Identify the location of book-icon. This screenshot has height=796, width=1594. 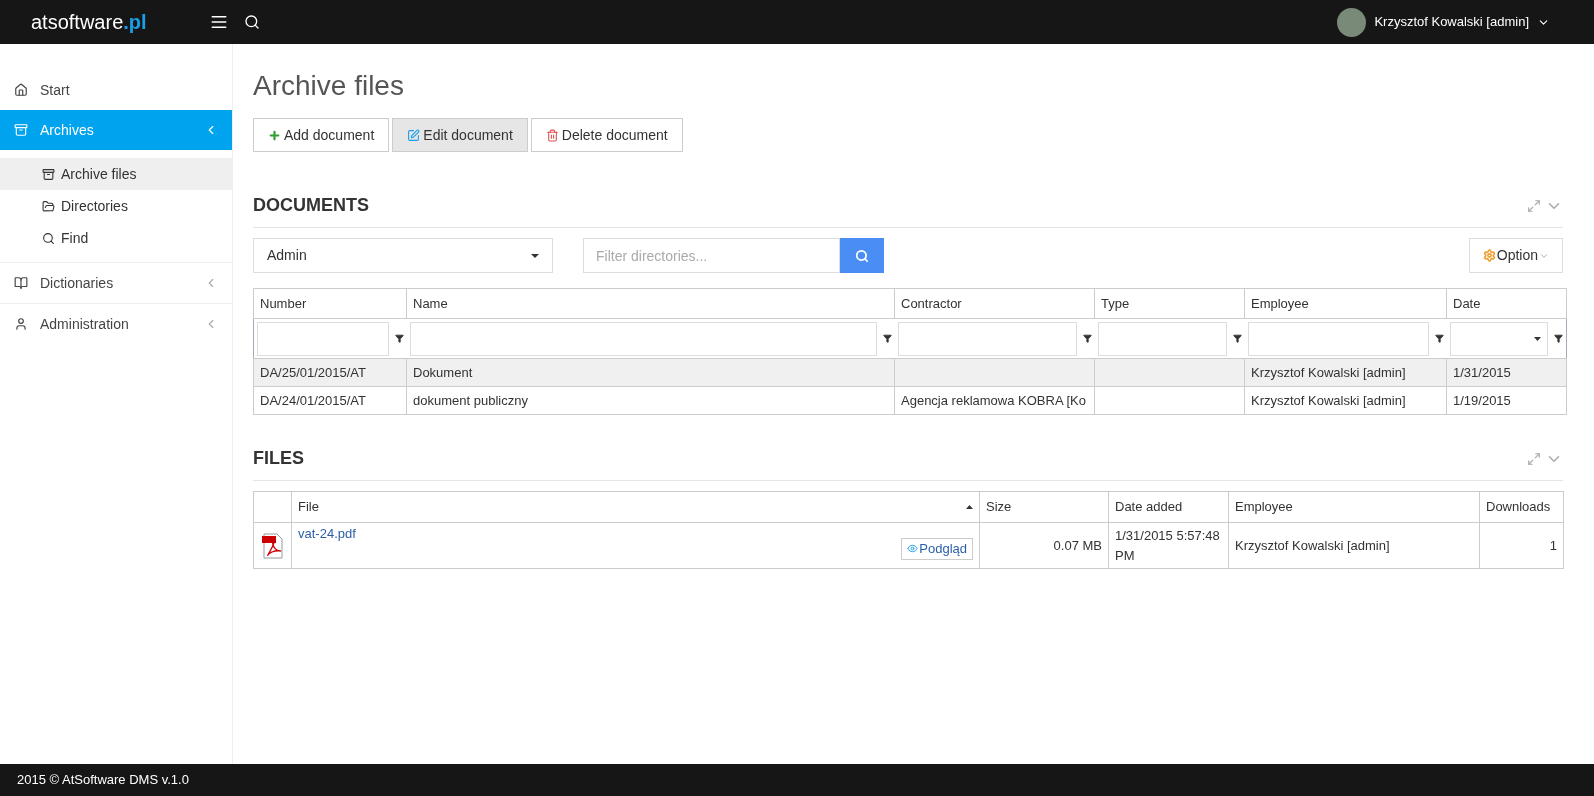
(21, 283).